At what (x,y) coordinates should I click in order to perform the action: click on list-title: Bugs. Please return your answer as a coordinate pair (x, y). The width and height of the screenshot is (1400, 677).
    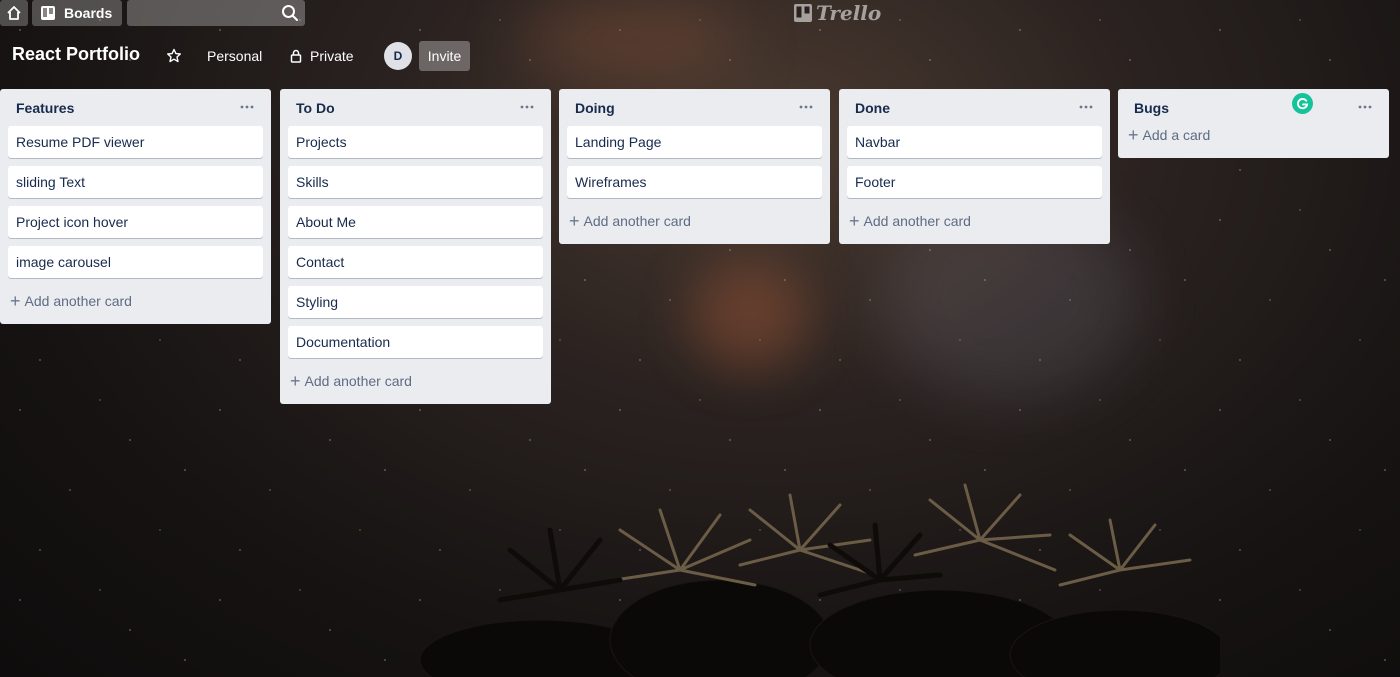
    Looking at the image, I should click on (1151, 108).